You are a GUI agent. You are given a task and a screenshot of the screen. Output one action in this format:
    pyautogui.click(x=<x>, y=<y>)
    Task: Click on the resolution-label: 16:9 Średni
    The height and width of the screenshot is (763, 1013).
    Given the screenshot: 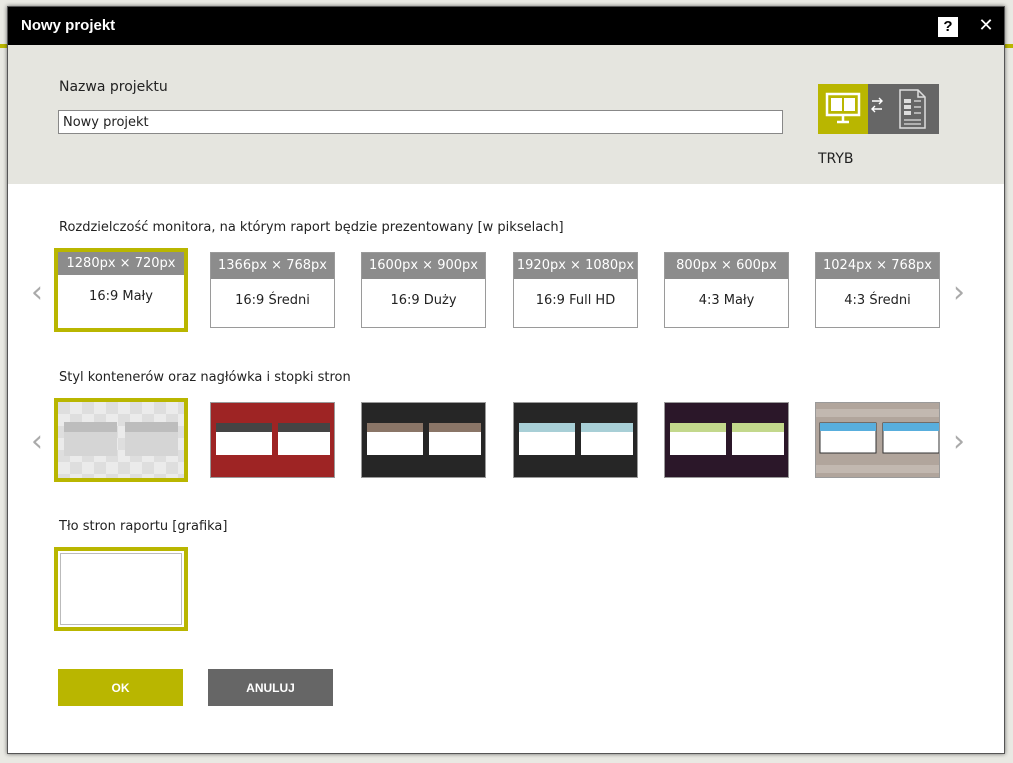 What is the action you would take?
    pyautogui.click(x=272, y=300)
    